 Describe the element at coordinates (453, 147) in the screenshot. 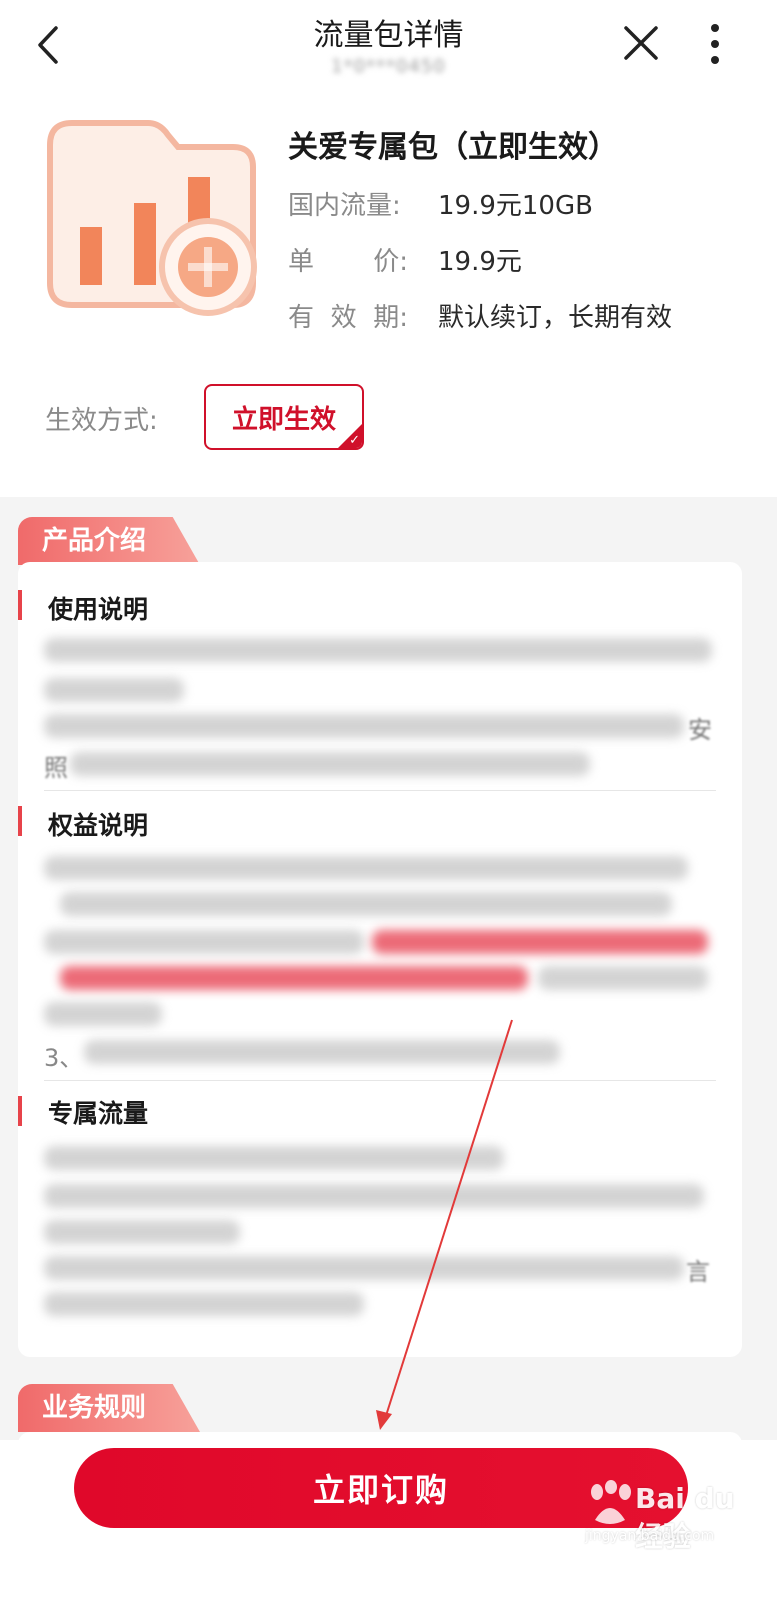

I see `product-name: 关爱专属包（立即生效）` at that location.